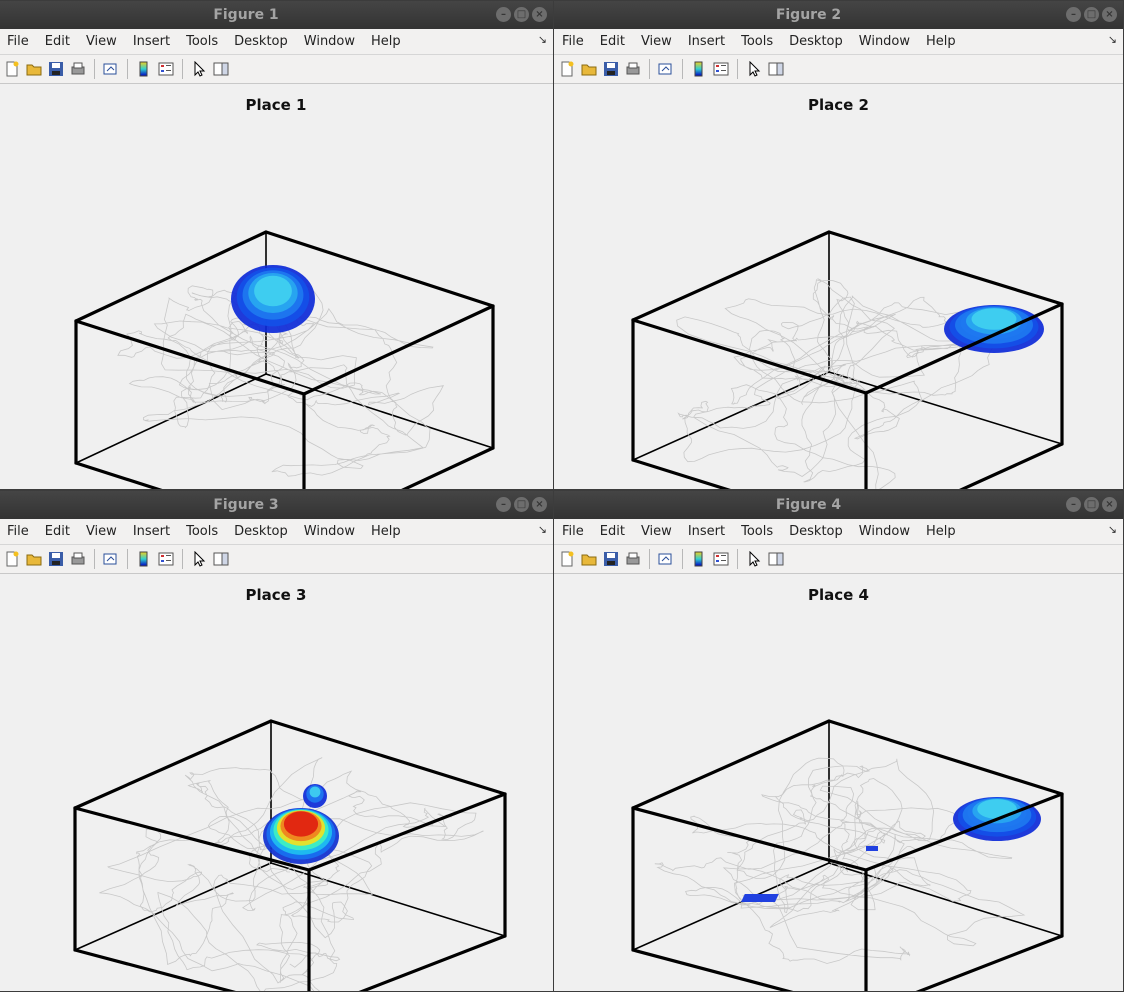  What do you see at coordinates (838, 15) in the screenshot?
I see `window-titlebar: Figure 2 – □ ×` at bounding box center [838, 15].